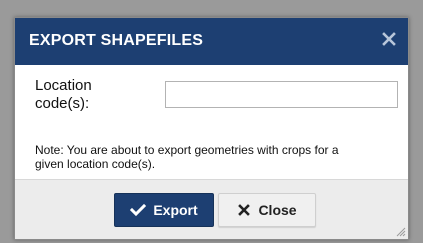 The height and width of the screenshot is (243, 423). Describe the element at coordinates (95, 164) in the screenshot. I see `note-line2: given location code(s).` at that location.